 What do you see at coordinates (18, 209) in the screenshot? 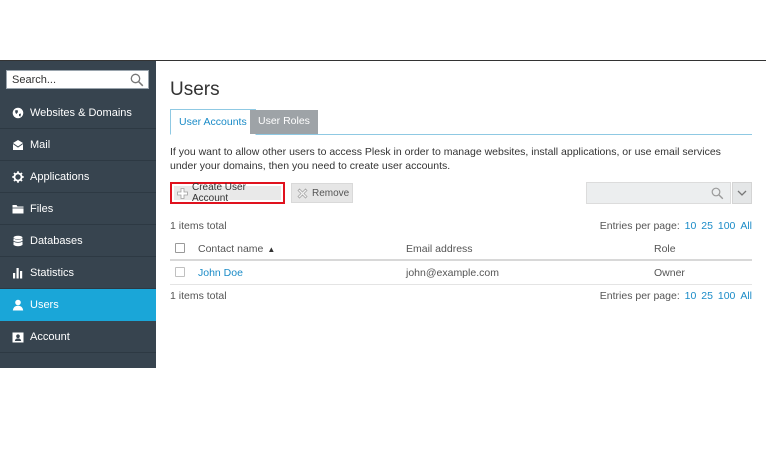
I see `folder-icon` at bounding box center [18, 209].